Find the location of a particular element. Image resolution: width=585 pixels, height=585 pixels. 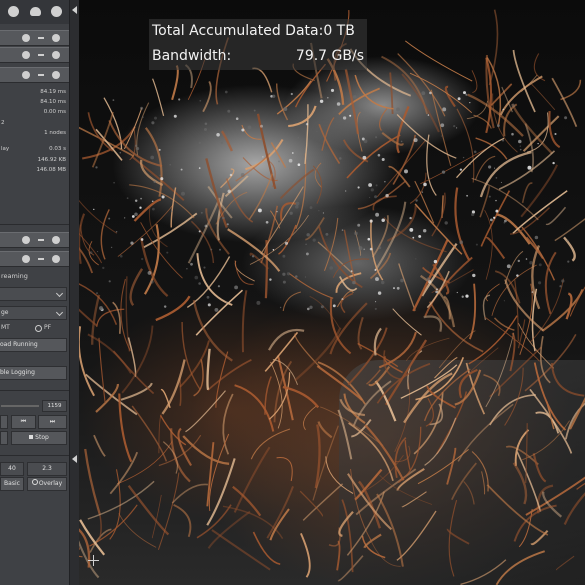

radio-pf-icon is located at coordinates (38, 328).